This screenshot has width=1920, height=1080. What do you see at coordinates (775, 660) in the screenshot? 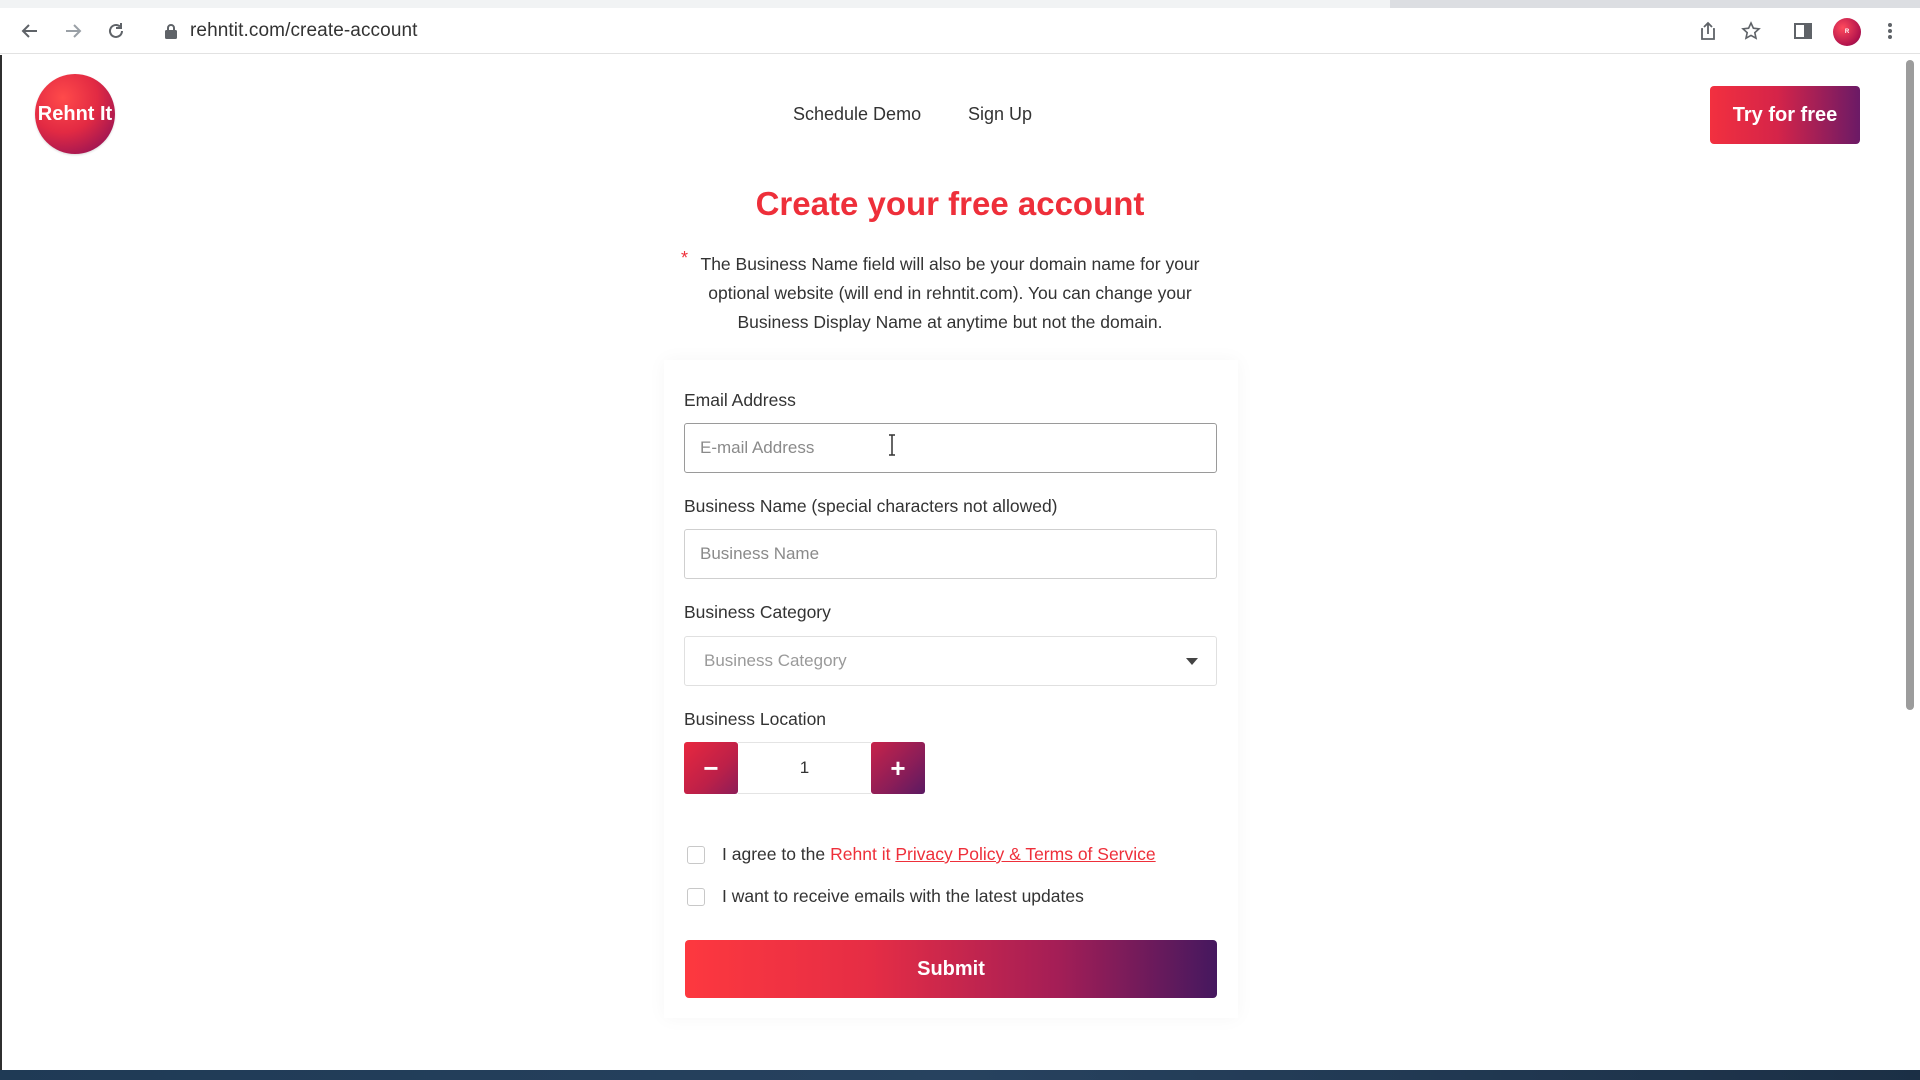
I see `business-category-value: Business Category` at bounding box center [775, 660].